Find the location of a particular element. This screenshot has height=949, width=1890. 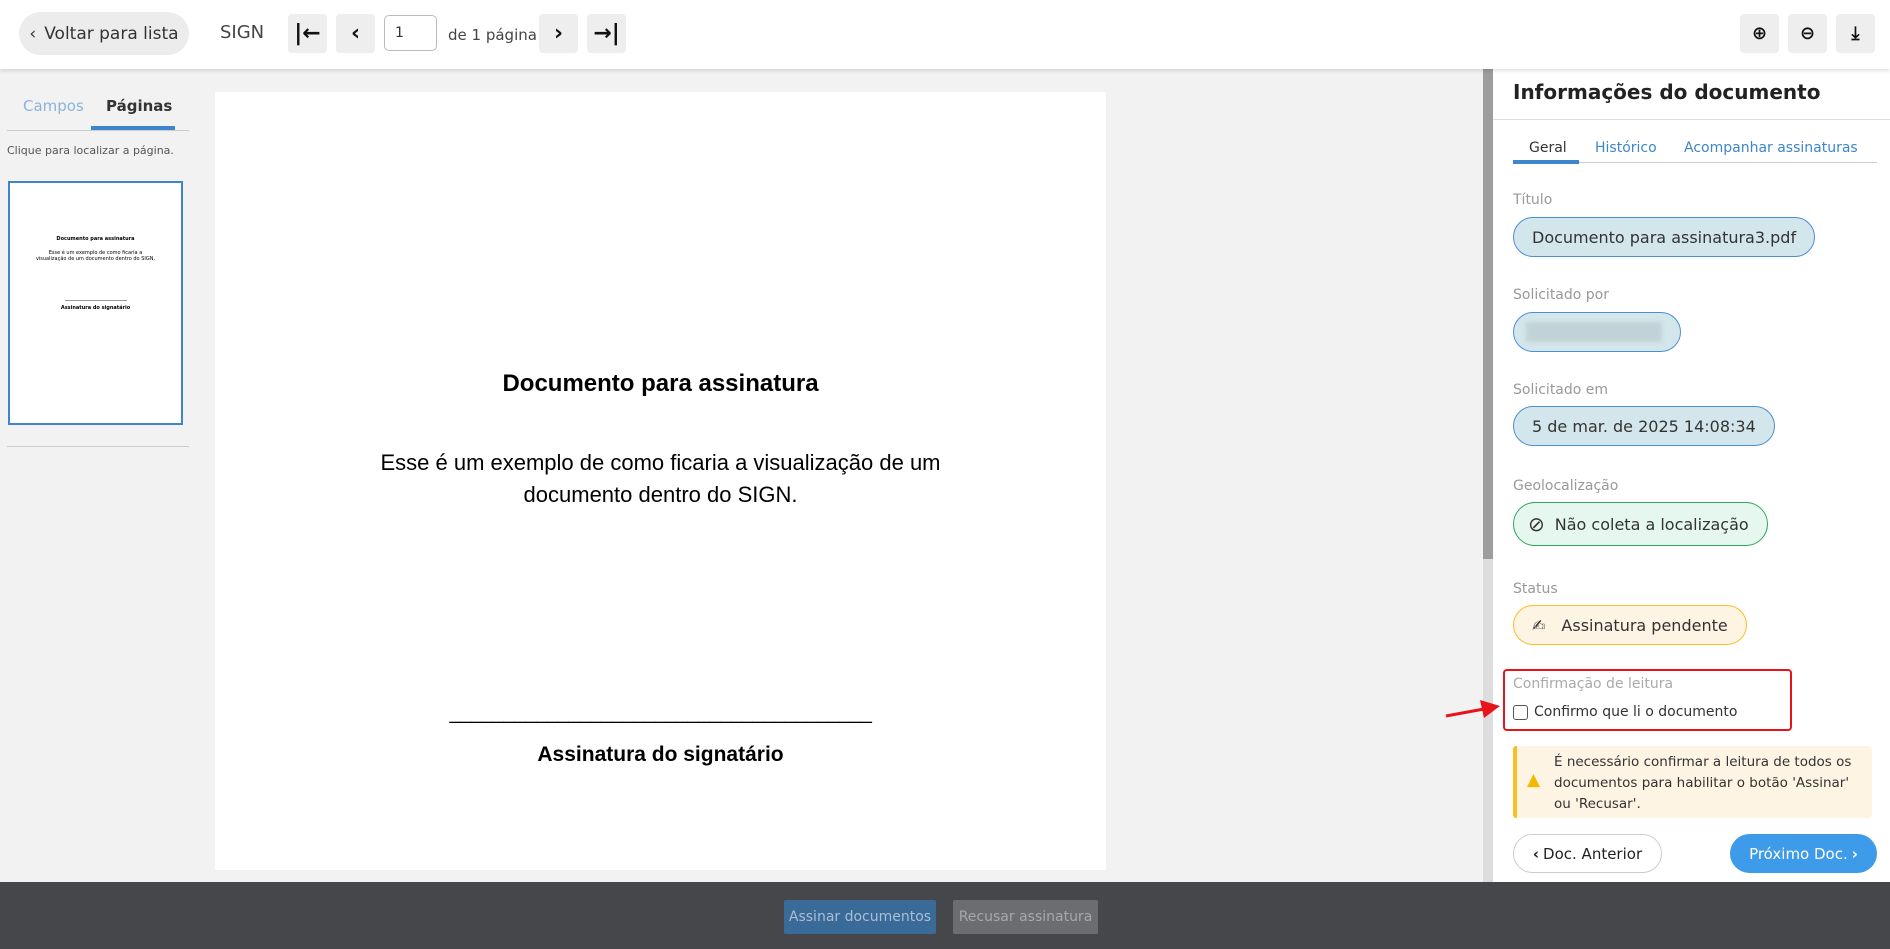

tabs-divider is located at coordinates (98, 130).